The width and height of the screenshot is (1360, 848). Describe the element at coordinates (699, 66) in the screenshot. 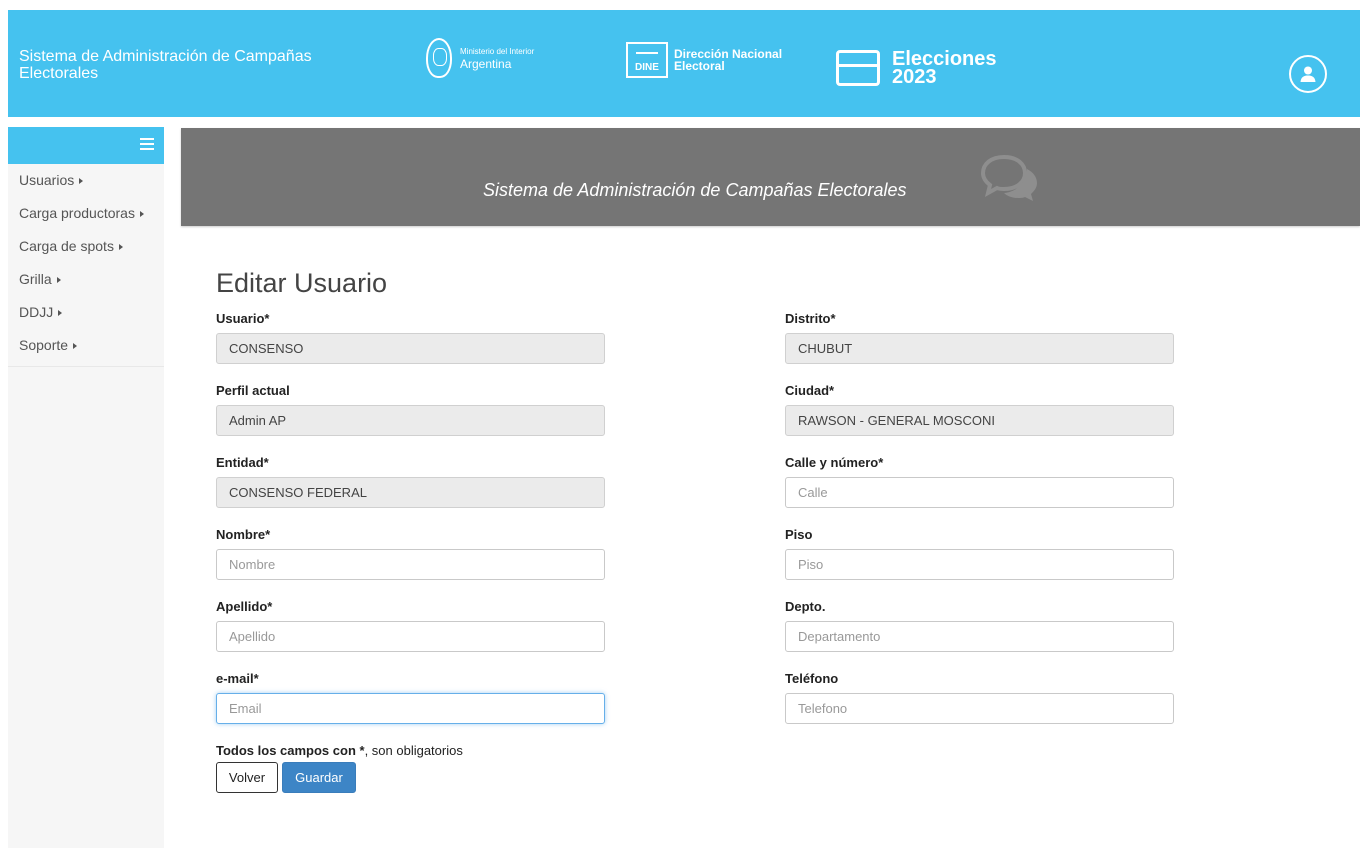

I see `dine-line-2: Electoral` at that location.